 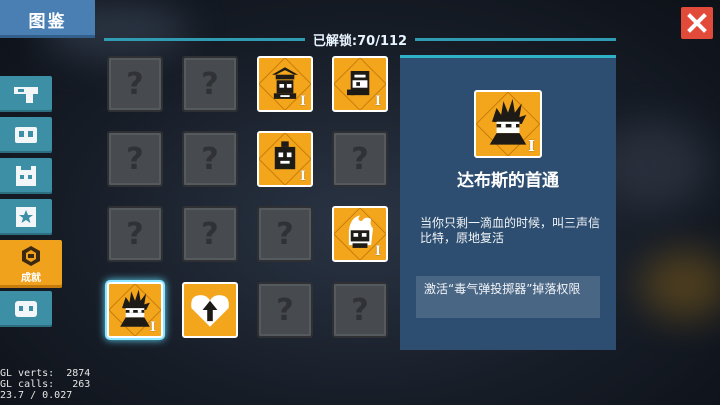 I want to click on other-icon, so click(x=26, y=309).